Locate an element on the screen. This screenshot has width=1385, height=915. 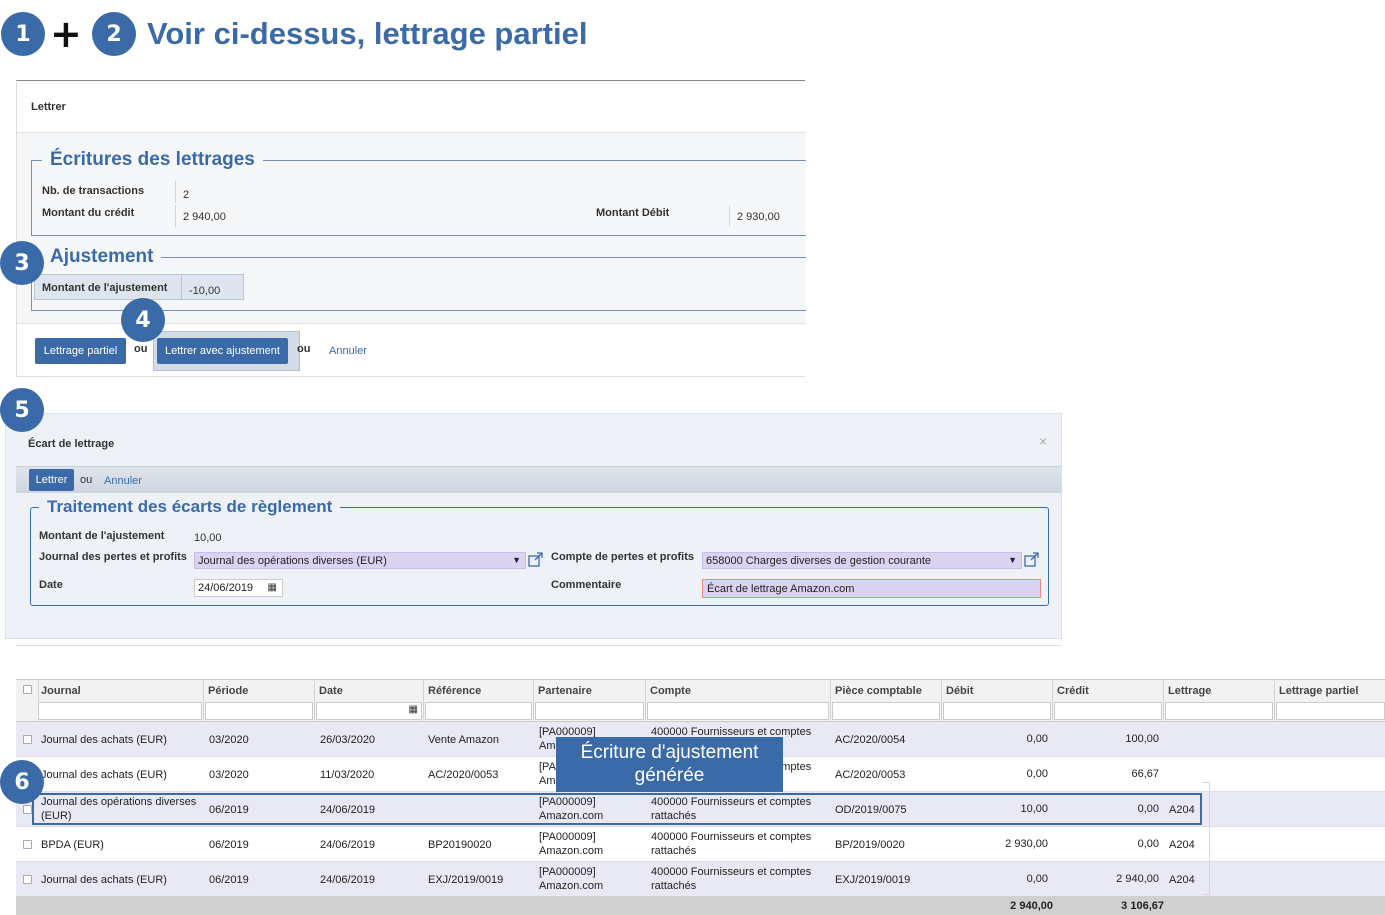
step-badge-2: 2 is located at coordinates (114, 34).